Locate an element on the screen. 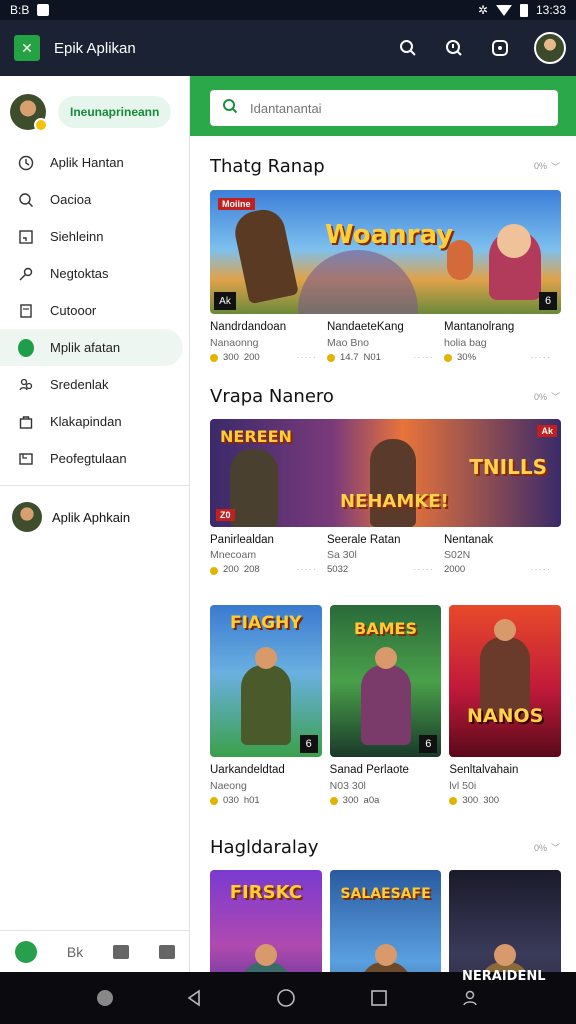  see-more-label: 0% is located at coordinates (540, 847).